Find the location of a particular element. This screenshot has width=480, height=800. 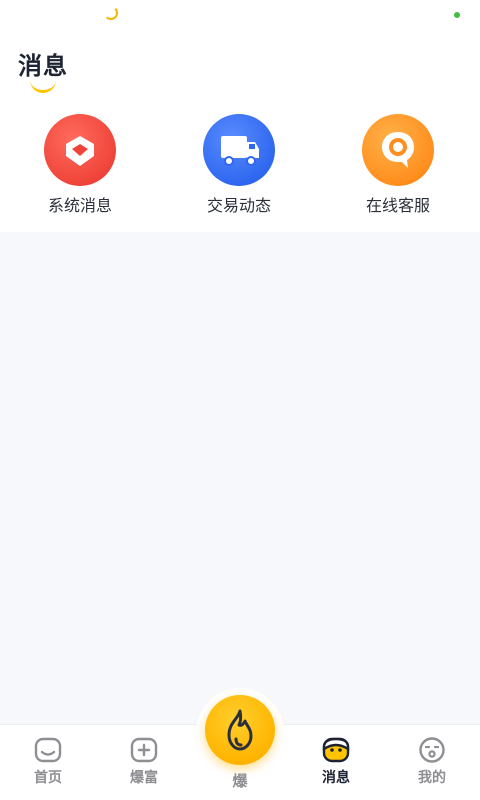

shortcut-online-service: 在线客服 is located at coordinates (398, 165).